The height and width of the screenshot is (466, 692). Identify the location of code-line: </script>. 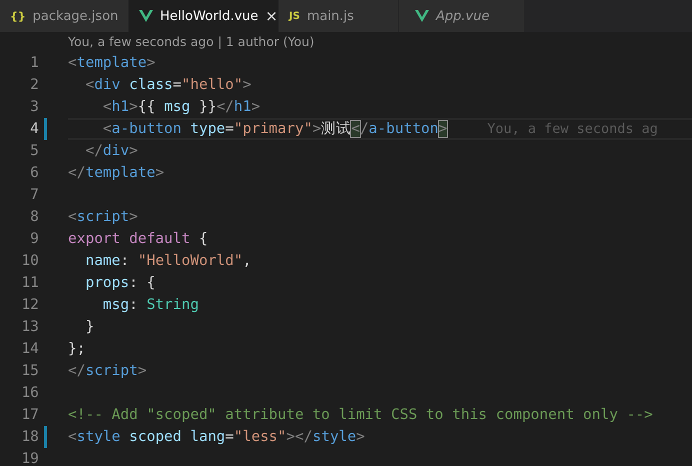
(107, 371).